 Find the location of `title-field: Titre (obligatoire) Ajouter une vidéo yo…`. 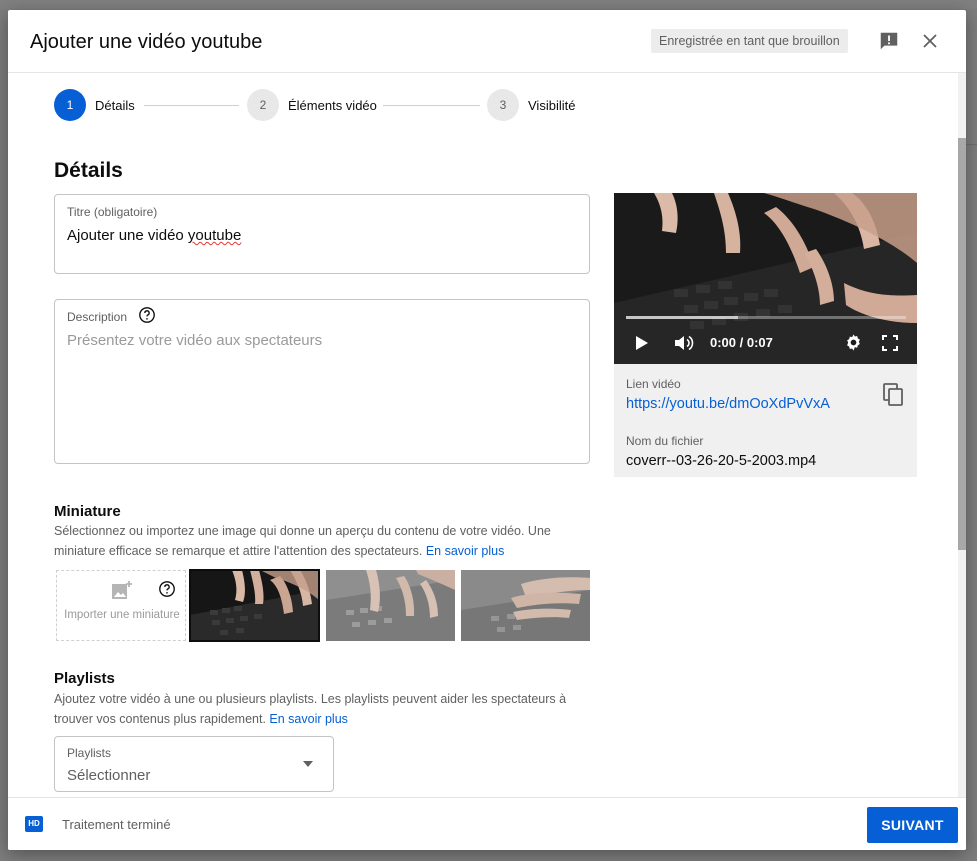

title-field: Titre (obligatoire) Ajouter une vidéo yo… is located at coordinates (322, 234).